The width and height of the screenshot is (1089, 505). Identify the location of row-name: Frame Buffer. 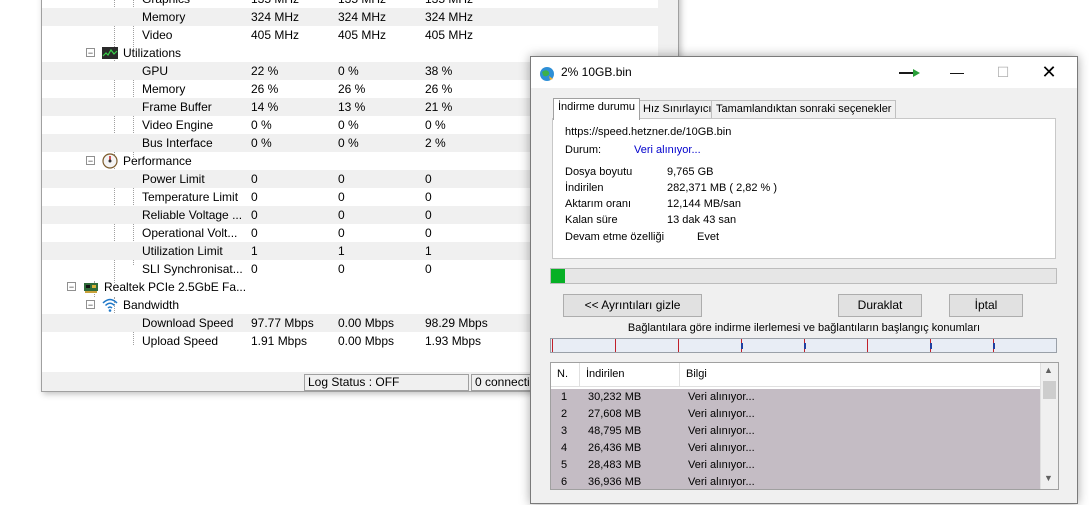
(177, 107).